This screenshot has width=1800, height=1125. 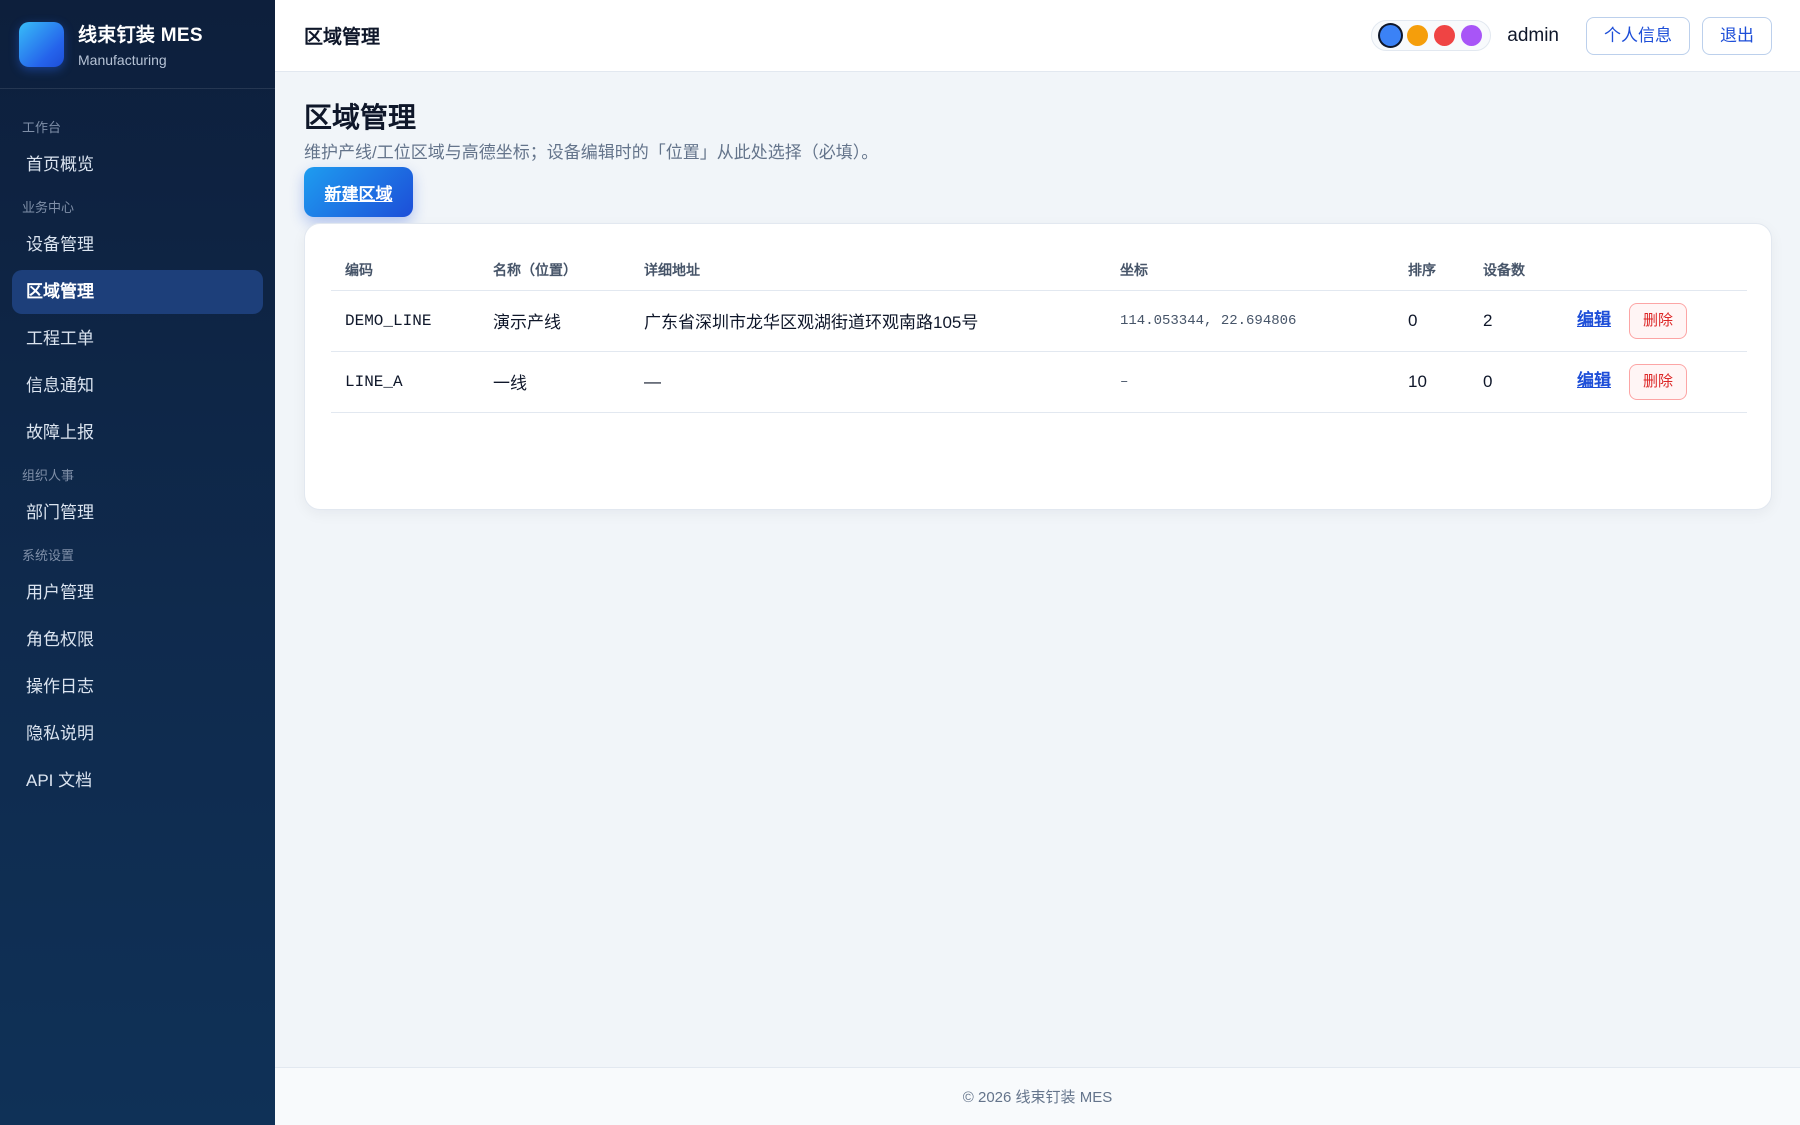 I want to click on theme-swatch-blue, so click(x=1391, y=35).